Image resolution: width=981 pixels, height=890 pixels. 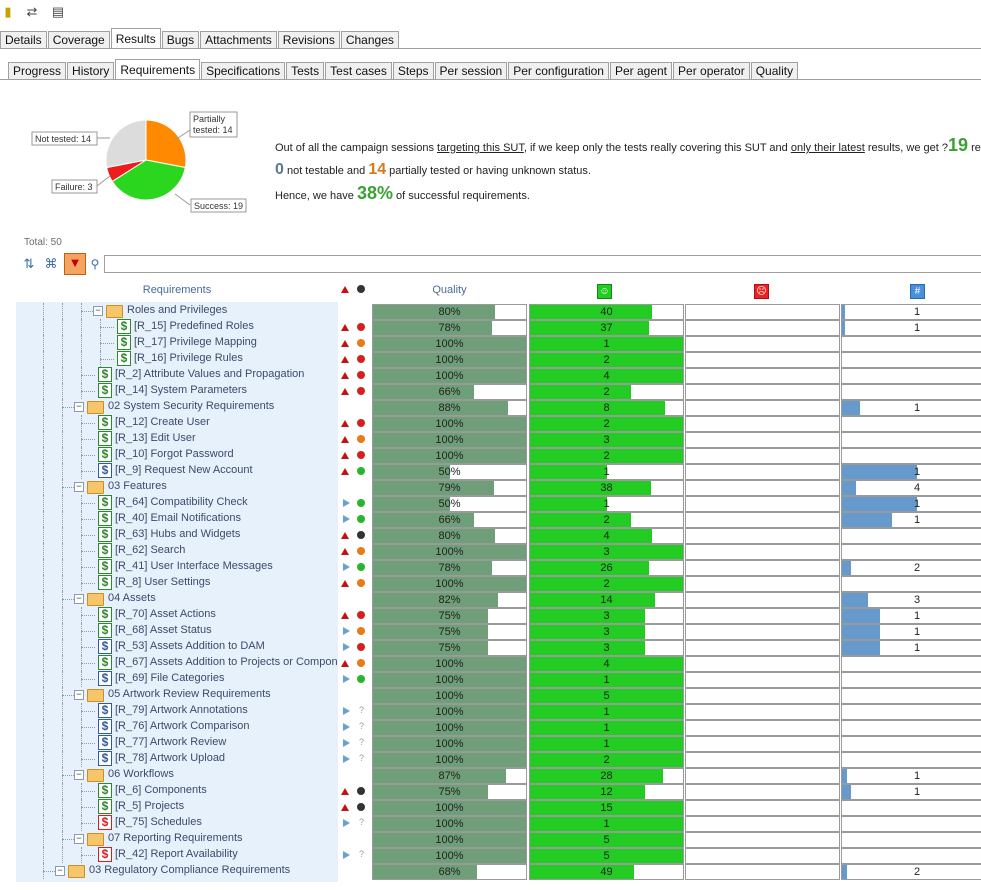 What do you see at coordinates (226, 470) in the screenshot?
I see `requirement-label: [R_9] Request New Account` at bounding box center [226, 470].